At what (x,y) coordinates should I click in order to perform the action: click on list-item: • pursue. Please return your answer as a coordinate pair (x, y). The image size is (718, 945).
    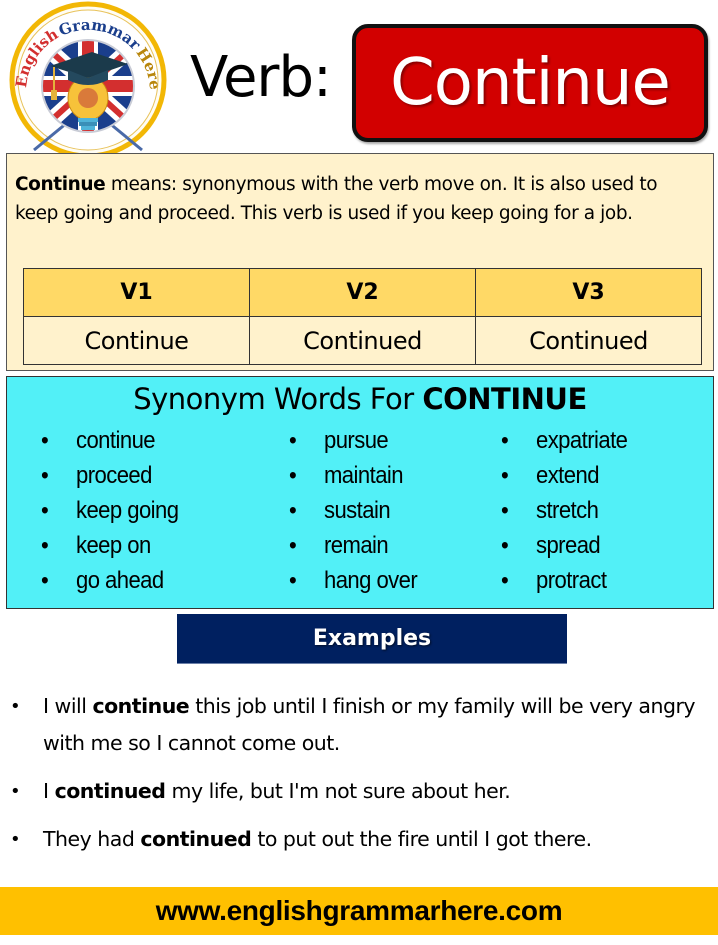
    Looking at the image, I should click on (353, 440).